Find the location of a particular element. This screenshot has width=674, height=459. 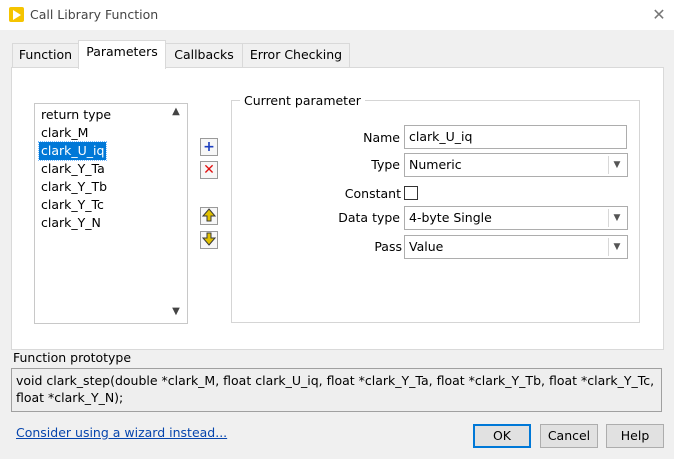

tab-function: Function is located at coordinates (45, 55).